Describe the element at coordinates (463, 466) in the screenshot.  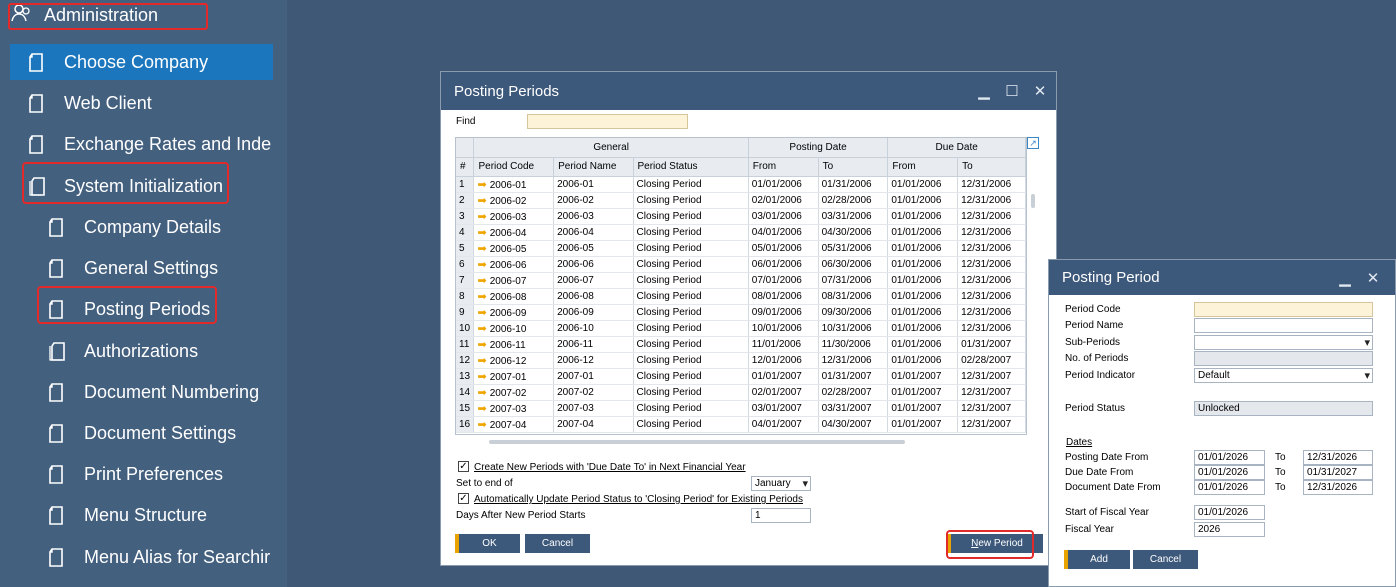
I see `create-new-checkbox: ✓` at that location.